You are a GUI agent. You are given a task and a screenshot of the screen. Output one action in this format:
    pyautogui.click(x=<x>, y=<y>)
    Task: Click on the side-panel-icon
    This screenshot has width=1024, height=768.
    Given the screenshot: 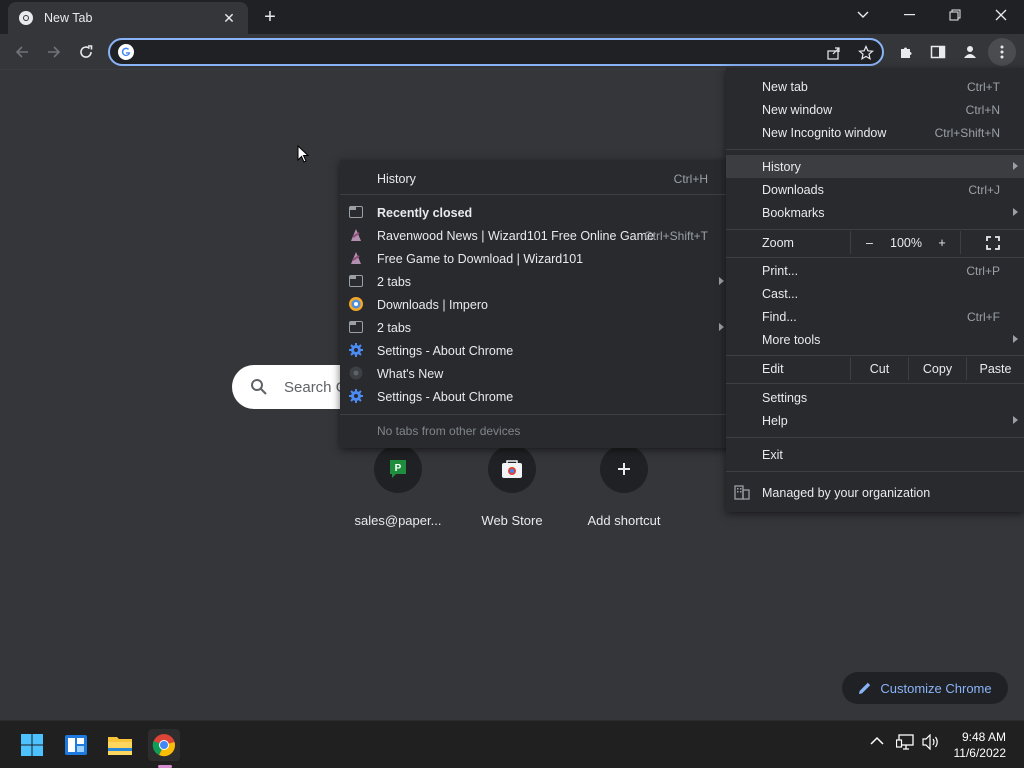 What is the action you would take?
    pyautogui.click(x=938, y=52)
    